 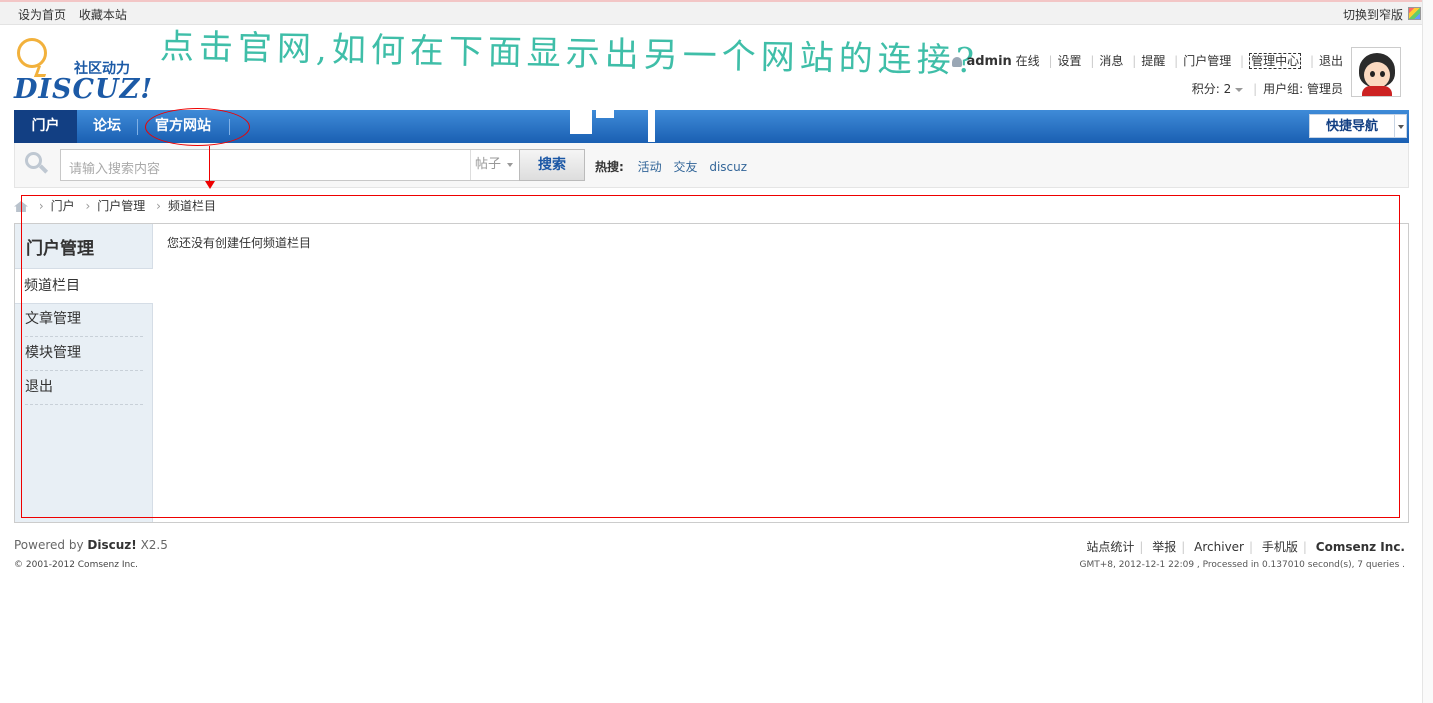 I want to click on avatar-eye-right, so click(x=1382, y=74).